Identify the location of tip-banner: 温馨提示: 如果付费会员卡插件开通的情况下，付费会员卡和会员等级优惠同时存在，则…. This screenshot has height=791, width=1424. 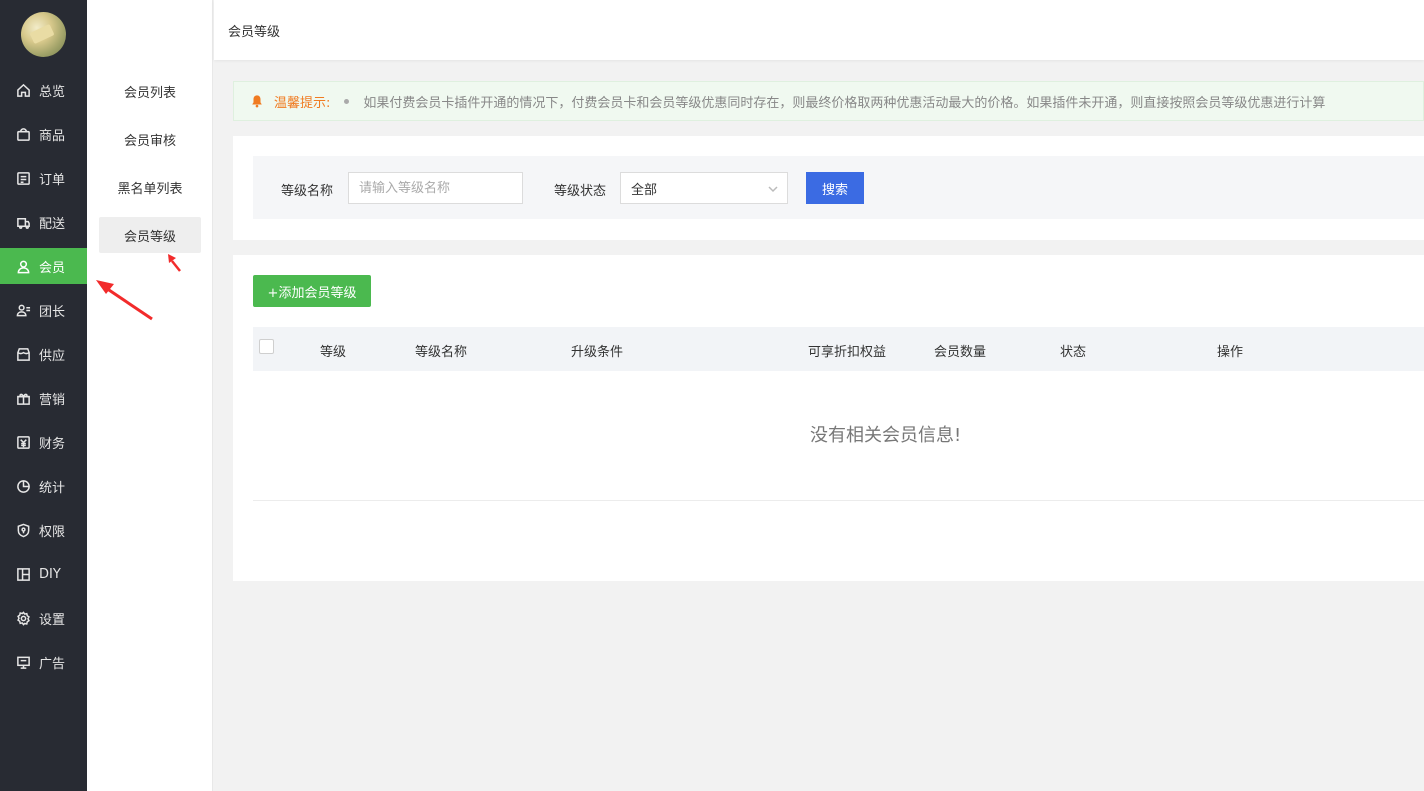
(828, 101).